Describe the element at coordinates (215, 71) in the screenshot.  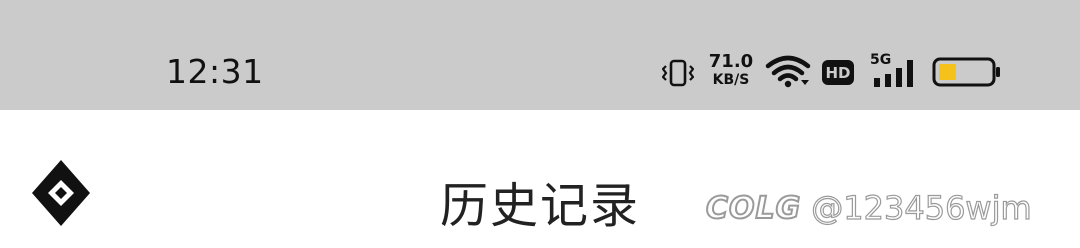
I see `status-time: 12:31` at that location.